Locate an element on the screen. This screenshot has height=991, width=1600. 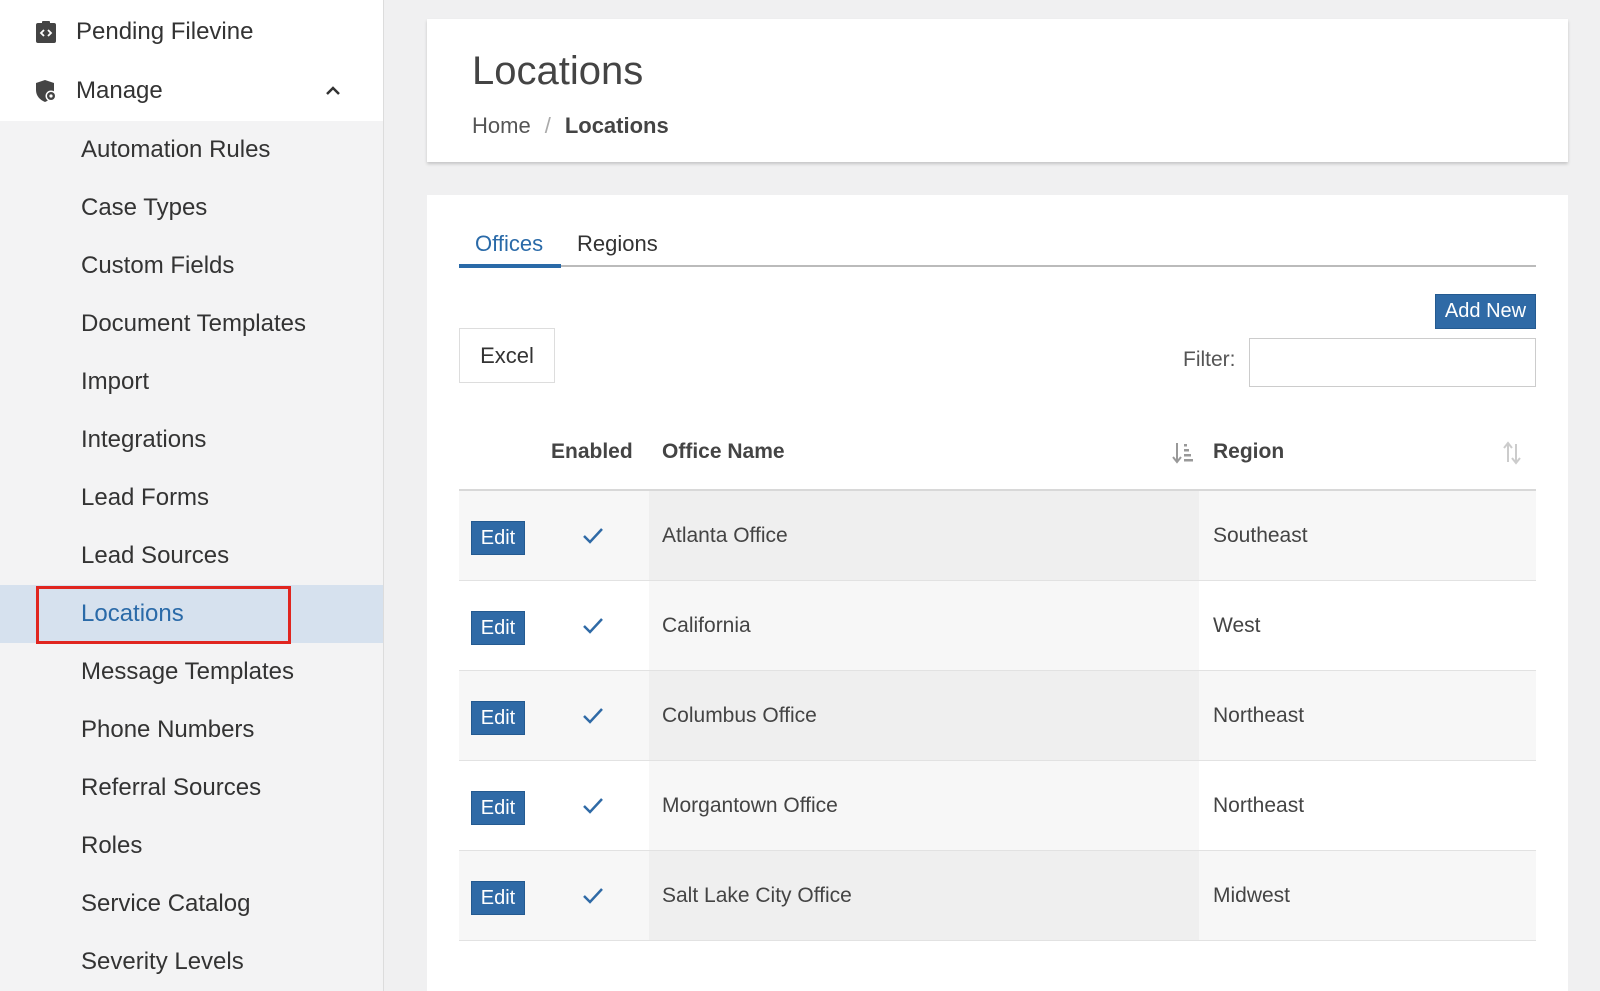
shield-gear-icon is located at coordinates (46, 91).